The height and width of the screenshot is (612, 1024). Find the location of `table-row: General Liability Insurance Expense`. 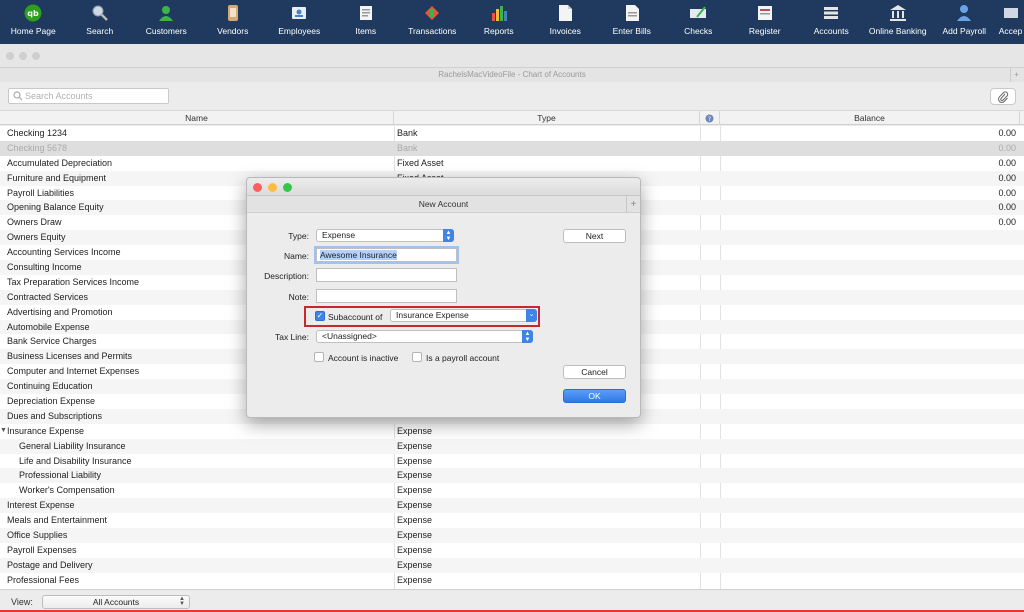

table-row: General Liability Insurance Expense is located at coordinates (512, 446).